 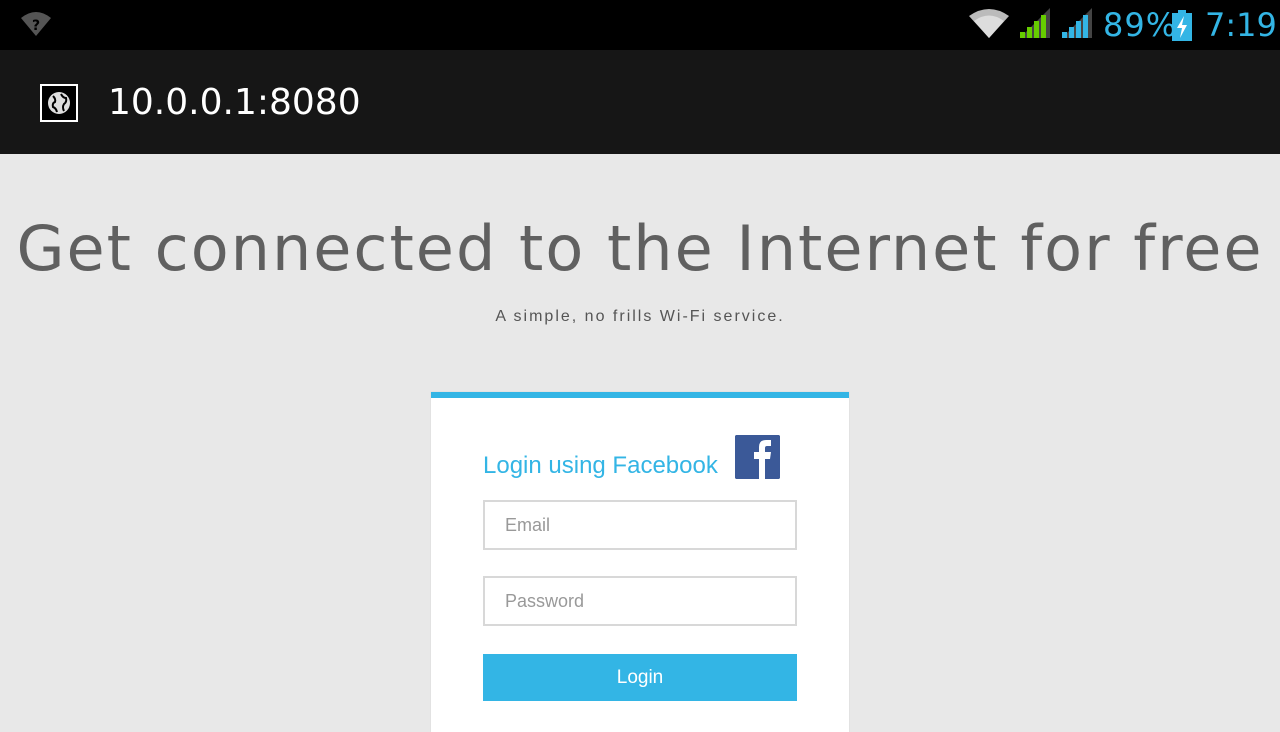 What do you see at coordinates (640, 102) in the screenshot?
I see `browser-app-bar: 10.0.0.1:8080` at bounding box center [640, 102].